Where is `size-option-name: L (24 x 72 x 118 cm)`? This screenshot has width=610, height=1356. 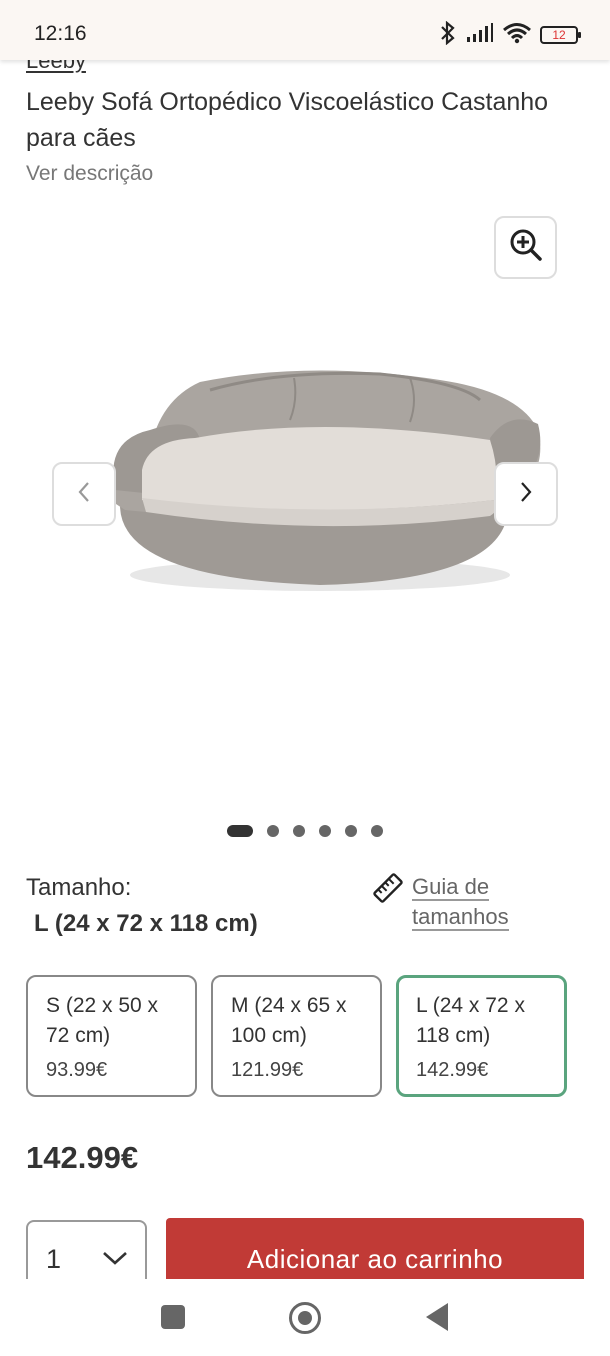 size-option-name: L (24 x 72 x 118 cm) is located at coordinates (470, 1020).